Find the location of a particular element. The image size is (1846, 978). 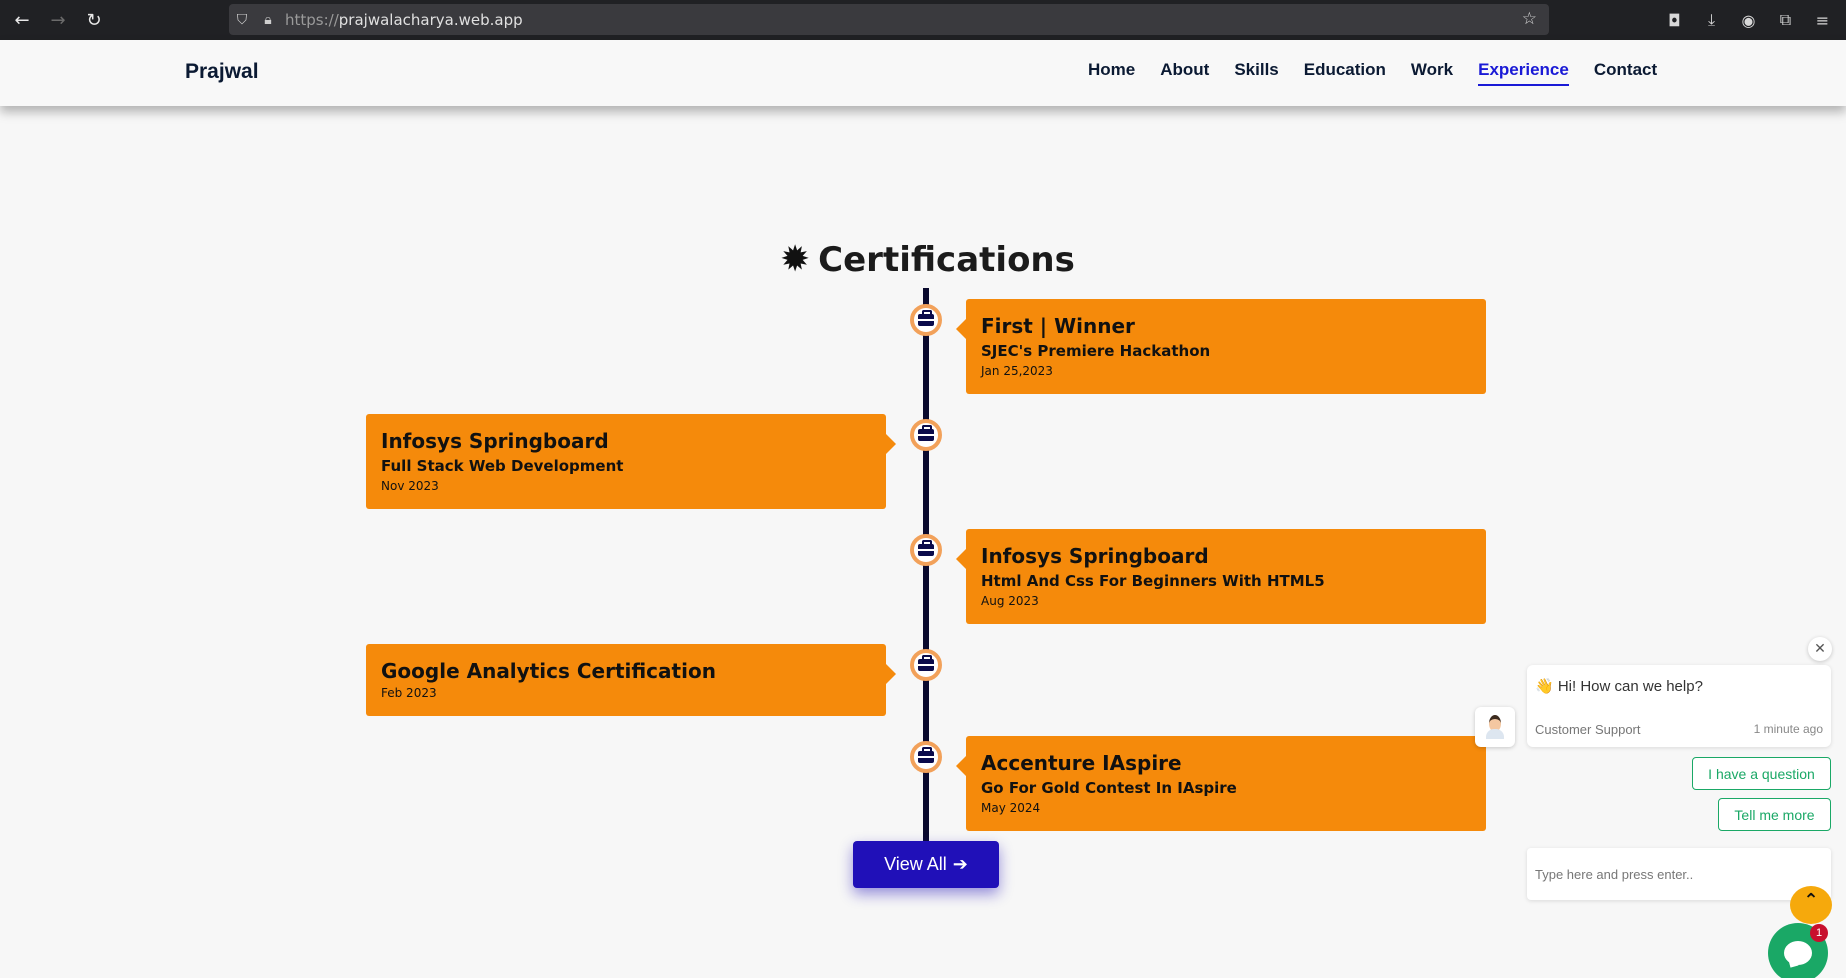

chat-agent-name: Customer Support is located at coordinates (1588, 729).